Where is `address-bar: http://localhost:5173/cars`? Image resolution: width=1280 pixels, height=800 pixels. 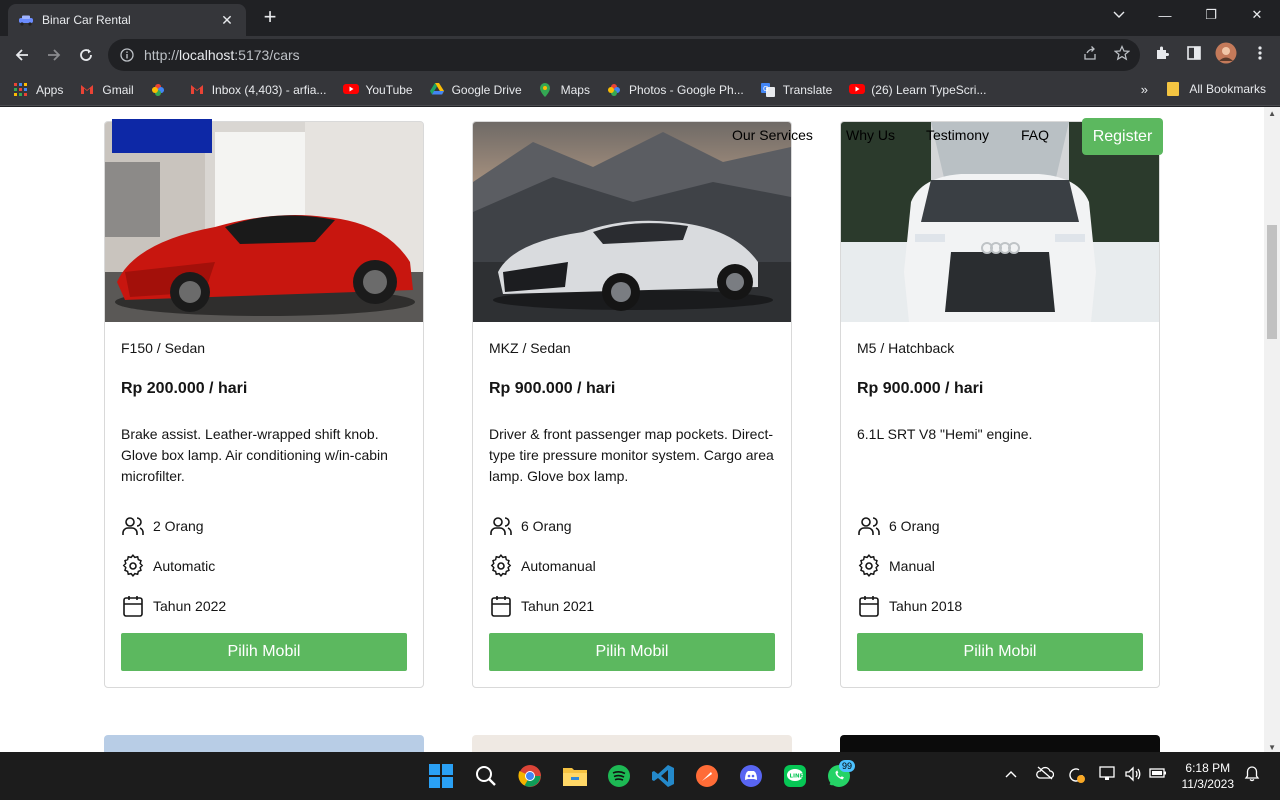 address-bar: http://localhost:5173/cars is located at coordinates (624, 55).